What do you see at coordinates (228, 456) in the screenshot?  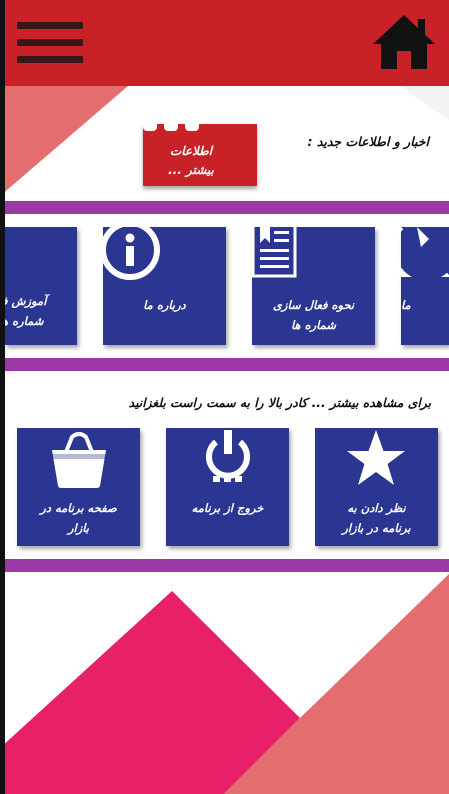 I see `power-icon` at bounding box center [228, 456].